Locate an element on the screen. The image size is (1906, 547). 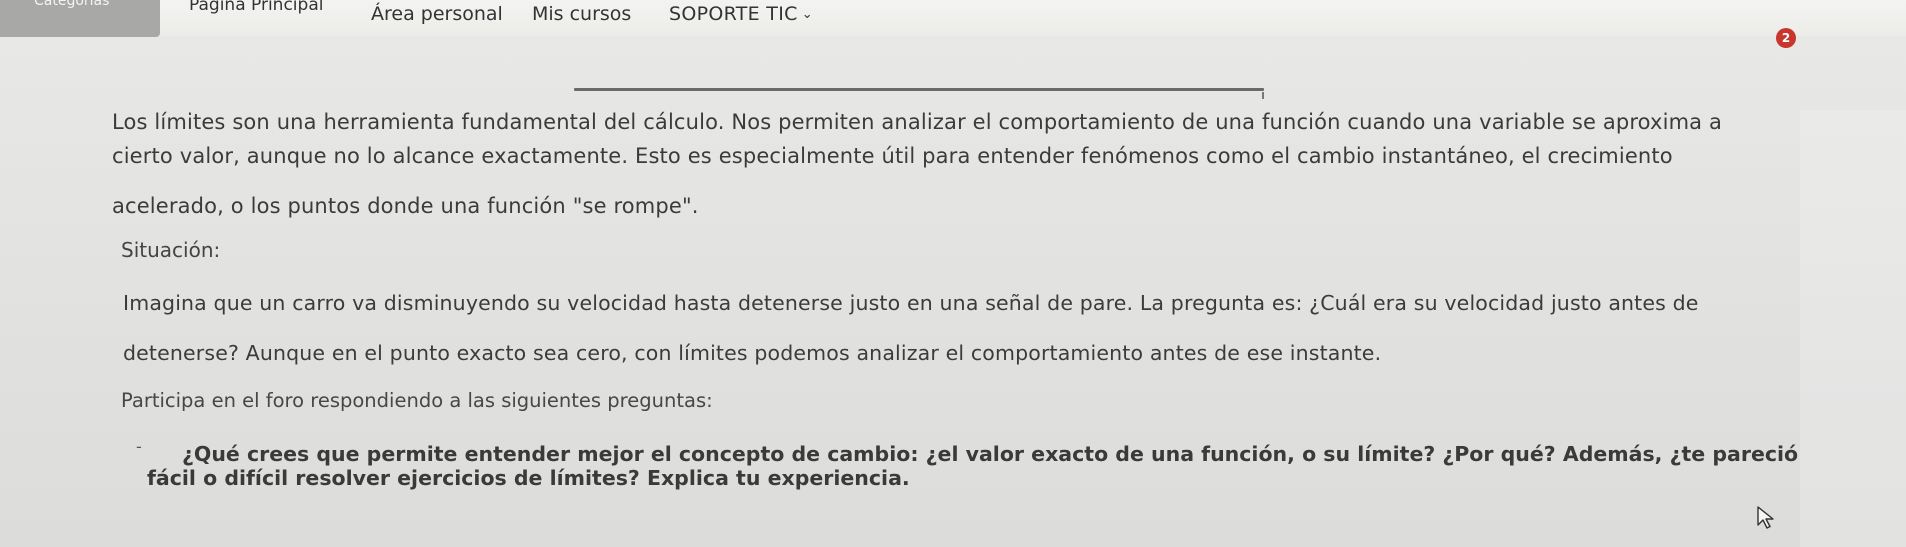
nav-support-tic: SOPORTE TIC ⌄ is located at coordinates (741, 14).